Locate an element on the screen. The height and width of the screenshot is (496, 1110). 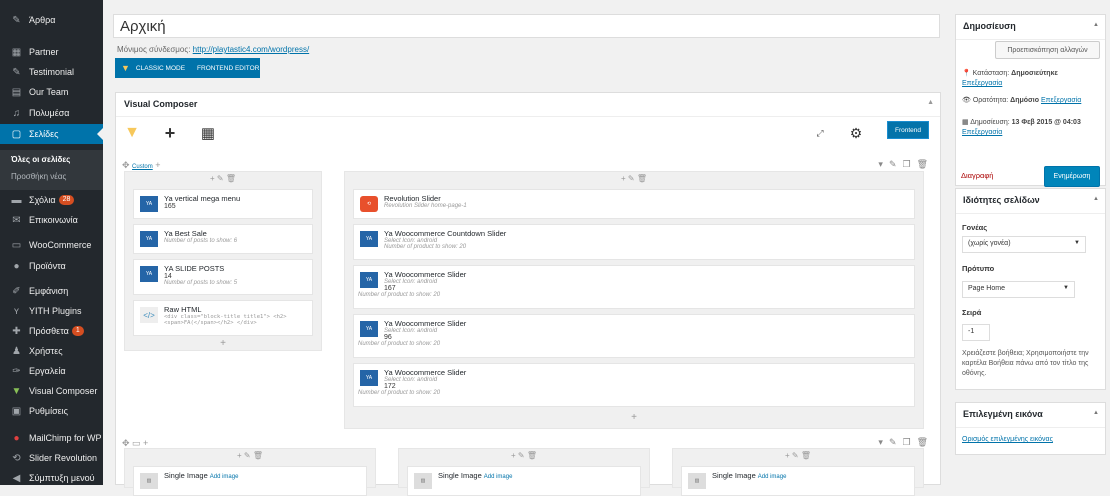
attributes-header: Ιδιότητες σελίδων ▲ is located at coordinates (1030, 201).